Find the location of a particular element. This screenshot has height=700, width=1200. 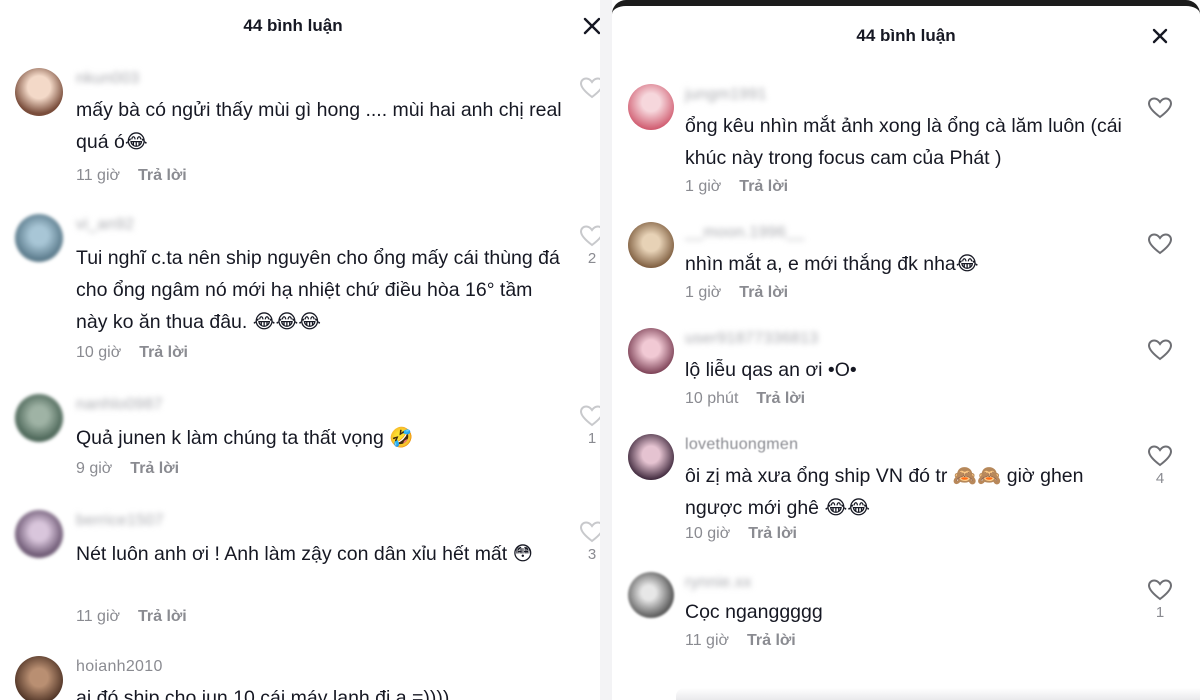

laughing-emoji: 😂😂 is located at coordinates (847, 508).